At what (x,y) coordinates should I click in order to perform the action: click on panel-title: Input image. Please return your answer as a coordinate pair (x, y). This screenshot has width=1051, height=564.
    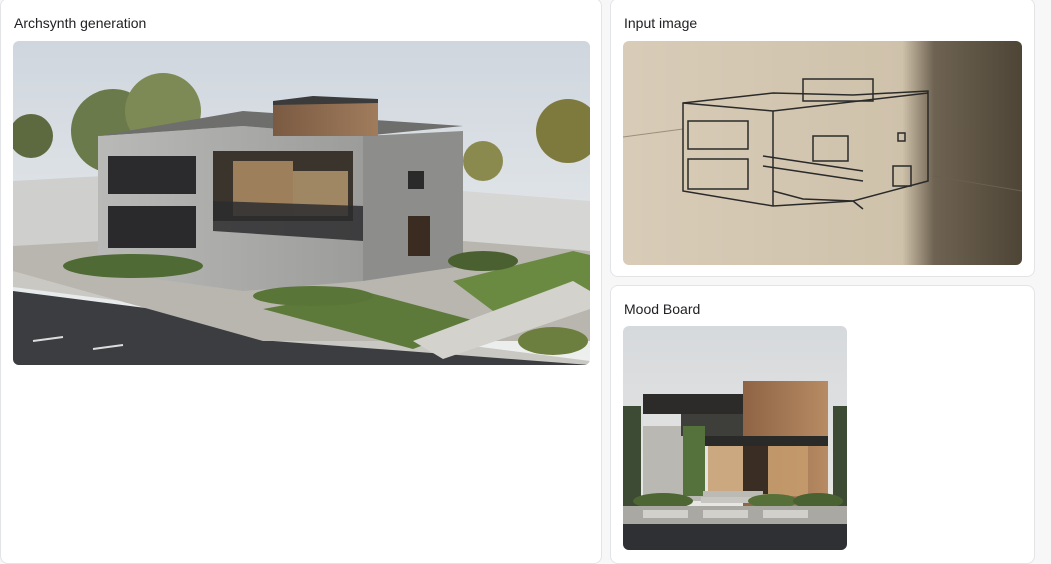
    Looking at the image, I should click on (661, 23).